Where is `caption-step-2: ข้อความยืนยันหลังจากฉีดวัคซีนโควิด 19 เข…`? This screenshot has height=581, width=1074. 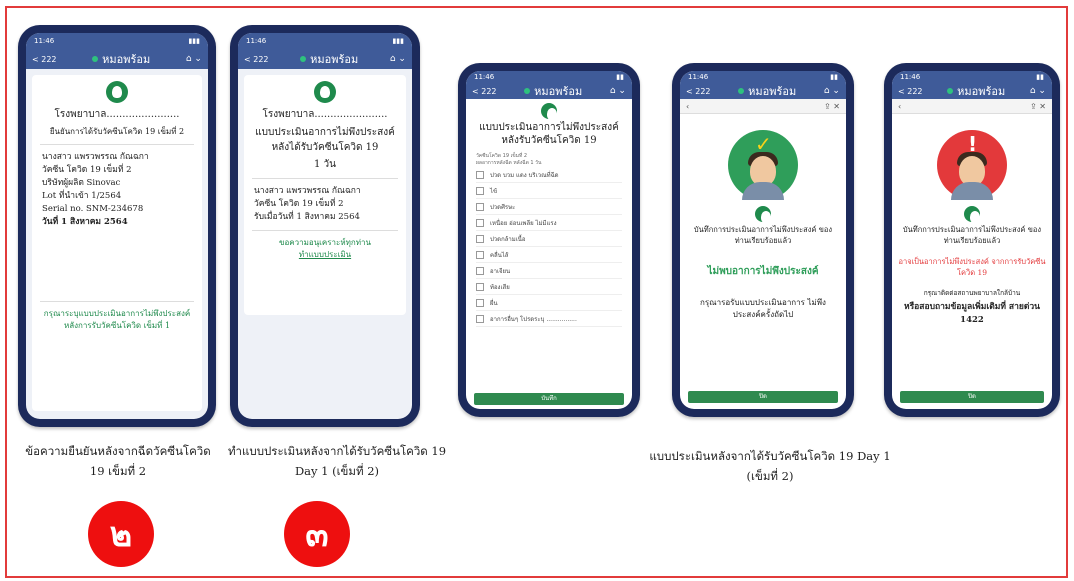 caption-step-2: ข้อความยืนยันหลังจากฉีดวัคซีนโควิด 19 เข… is located at coordinates (118, 461).